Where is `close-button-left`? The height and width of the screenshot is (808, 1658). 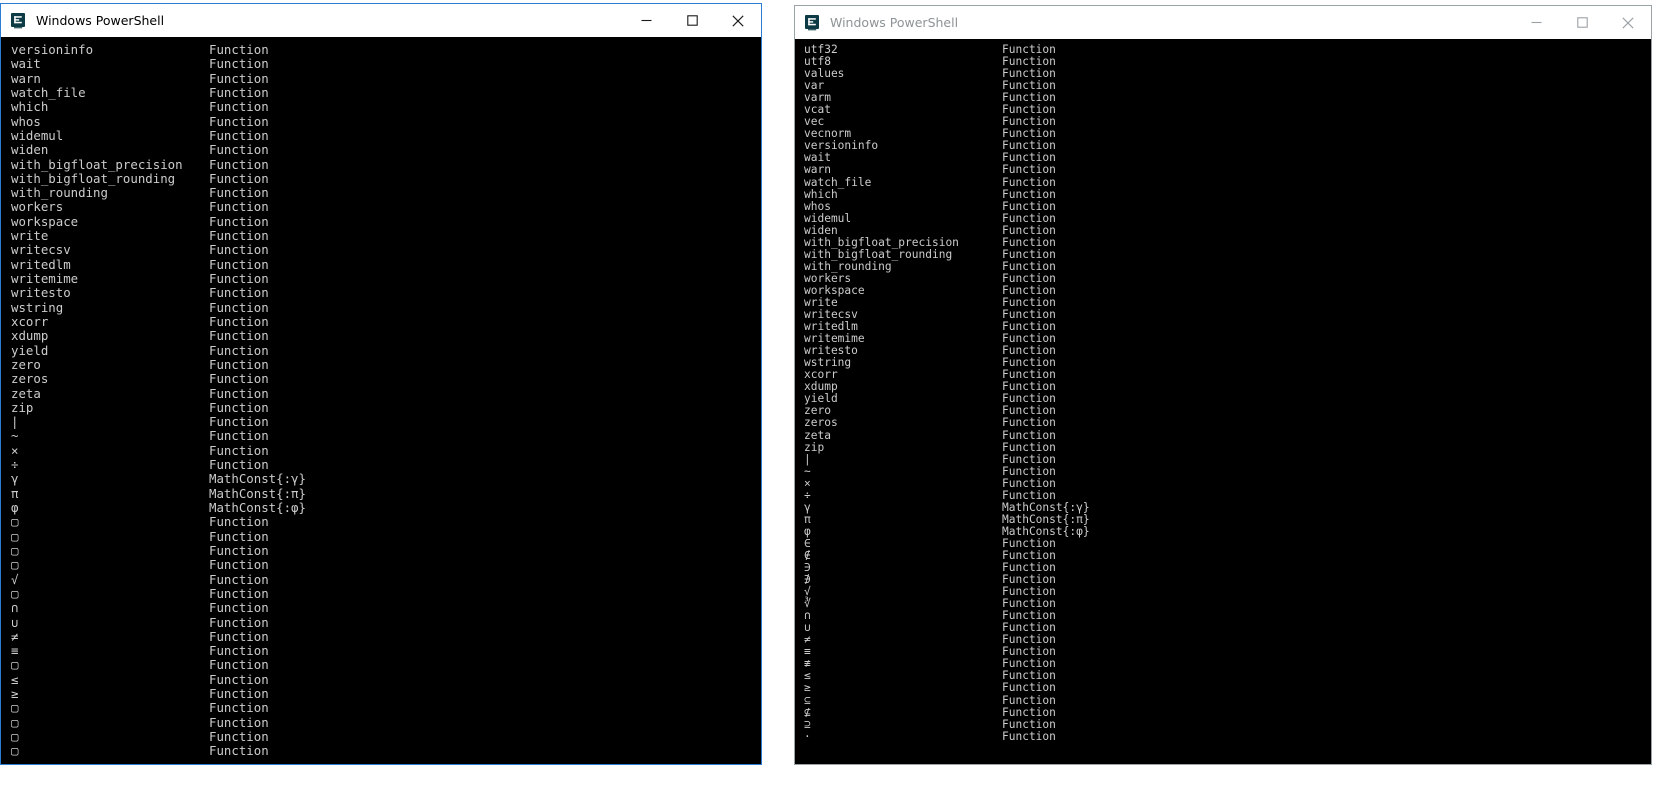
close-button-left is located at coordinates (738, 20).